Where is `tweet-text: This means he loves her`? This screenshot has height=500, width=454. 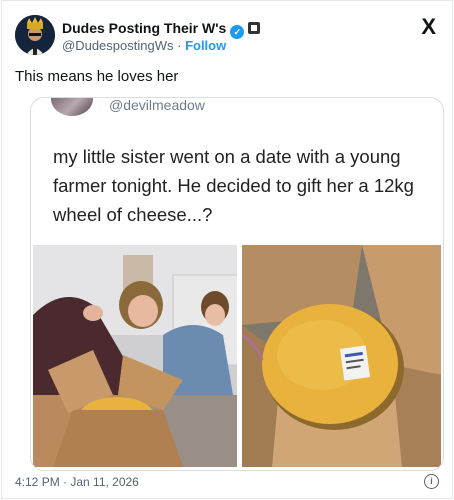
tweet-text: This means he loves her is located at coordinates (97, 76).